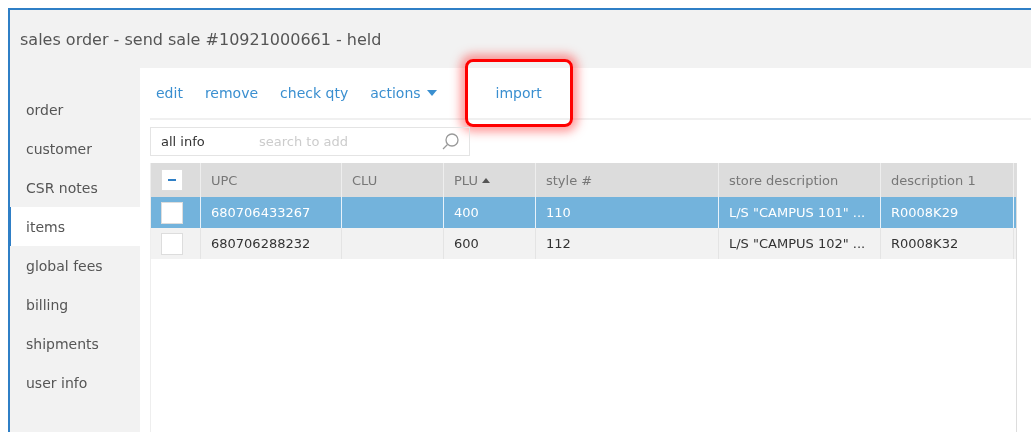 This screenshot has height=432, width=1031. What do you see at coordinates (485, 180) in the screenshot?
I see `sort-icon` at bounding box center [485, 180].